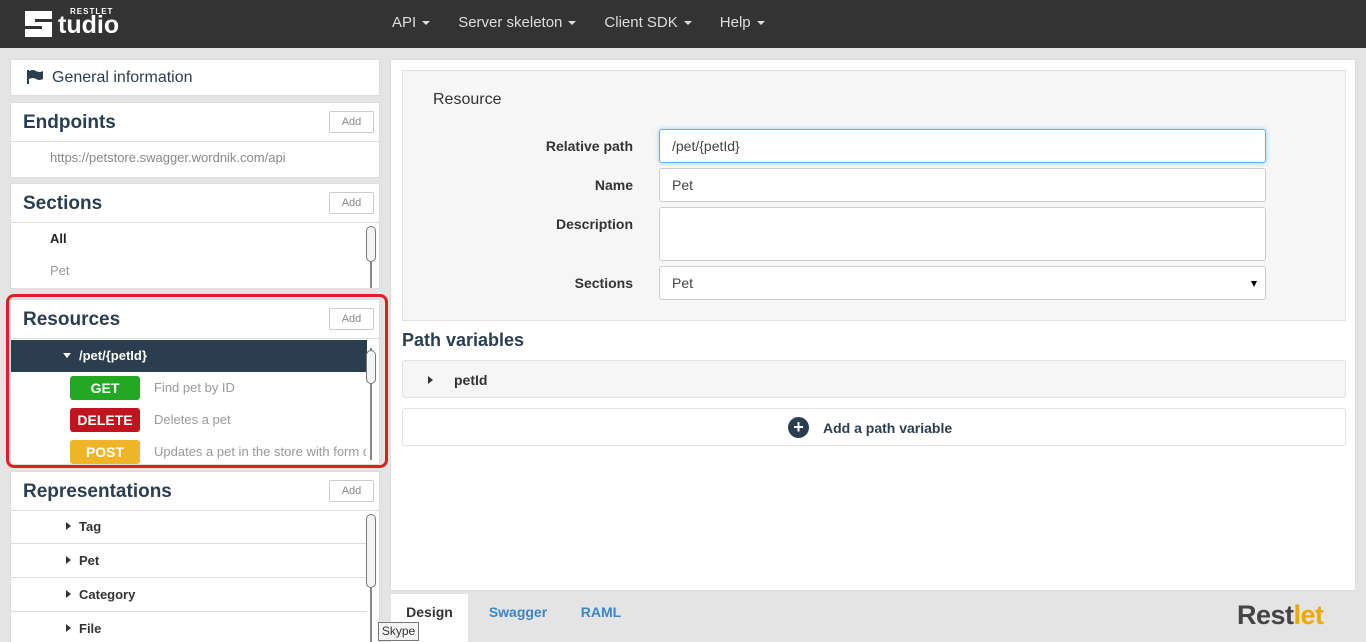 This screenshot has width=1366, height=642. What do you see at coordinates (195, 491) in the screenshot?
I see `representations-header: Representations Add` at bounding box center [195, 491].